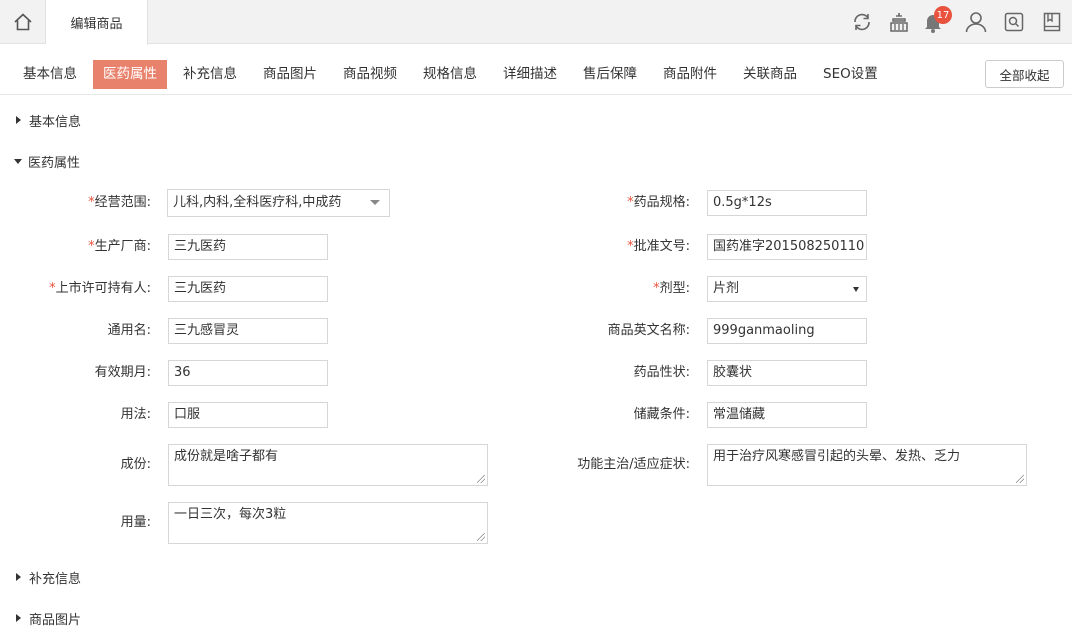 The width and height of the screenshot is (1072, 635). Describe the element at coordinates (450, 74) in the screenshot. I see `nav-spec-info: 规格信息` at that location.